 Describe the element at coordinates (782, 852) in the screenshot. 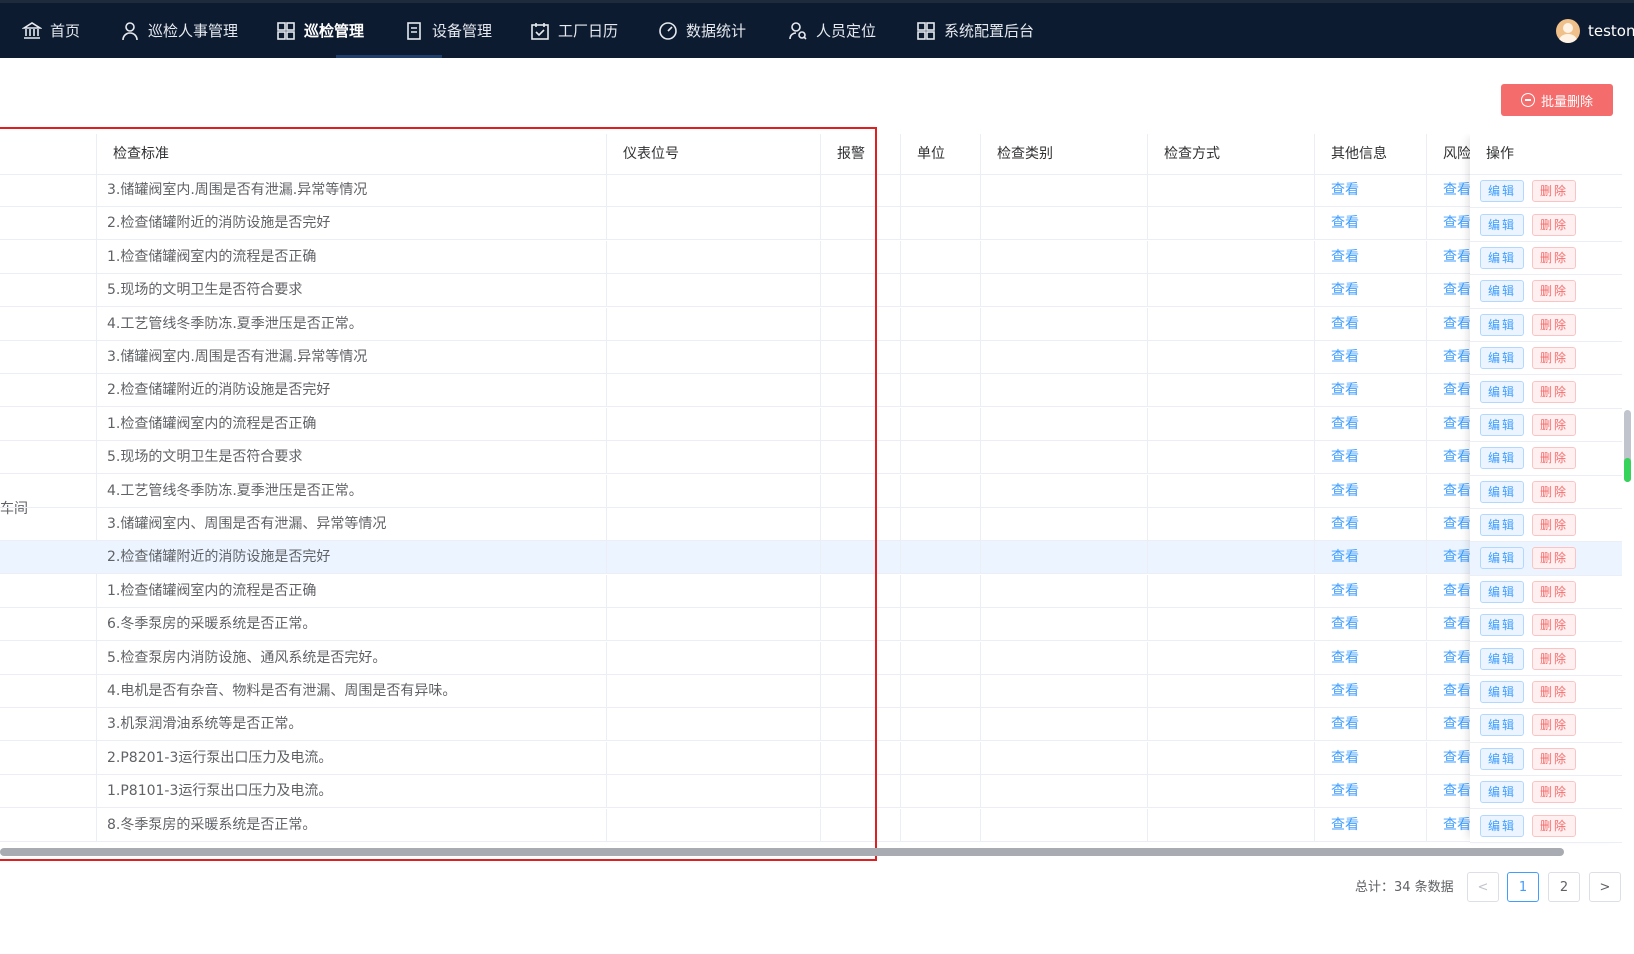

I see `horizontal-scrollbar` at that location.